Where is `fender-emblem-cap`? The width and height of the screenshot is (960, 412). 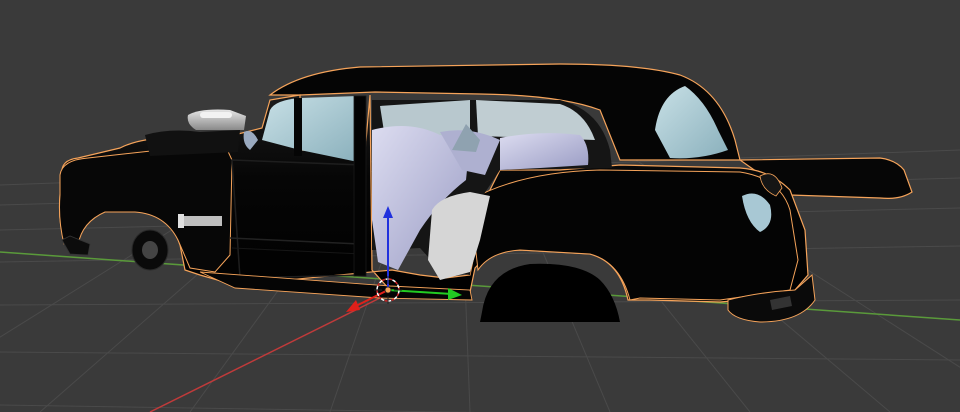
fender-emblem-cap is located at coordinates (181, 221).